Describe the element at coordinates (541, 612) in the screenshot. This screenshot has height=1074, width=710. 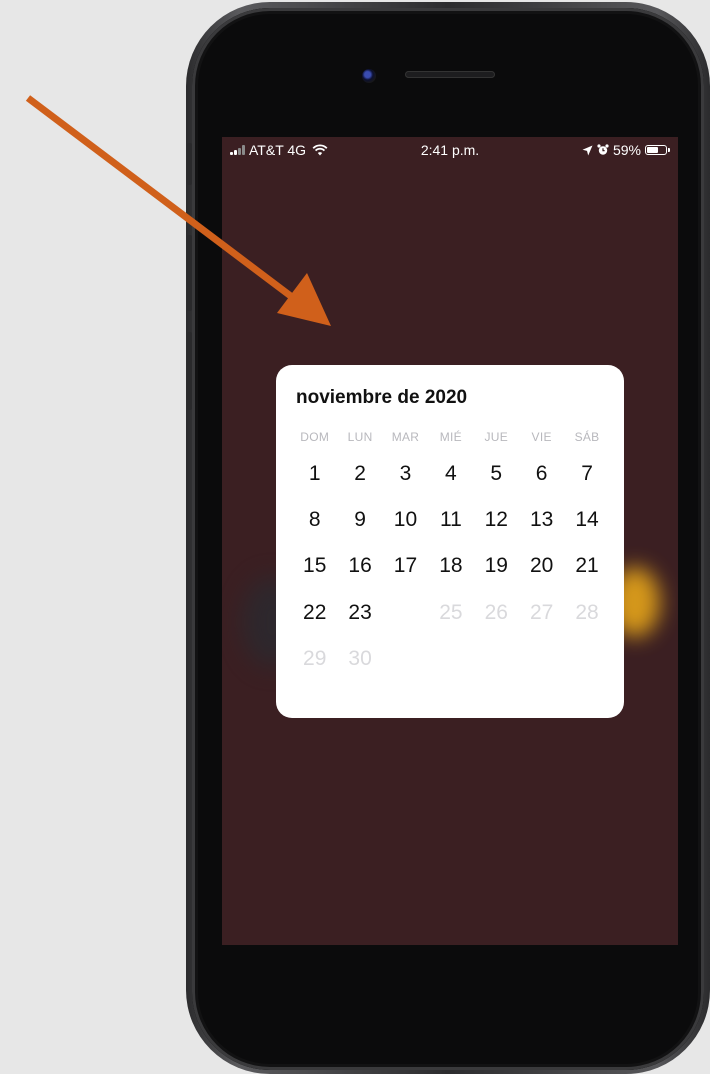
I see `calendar-day: 27` at that location.